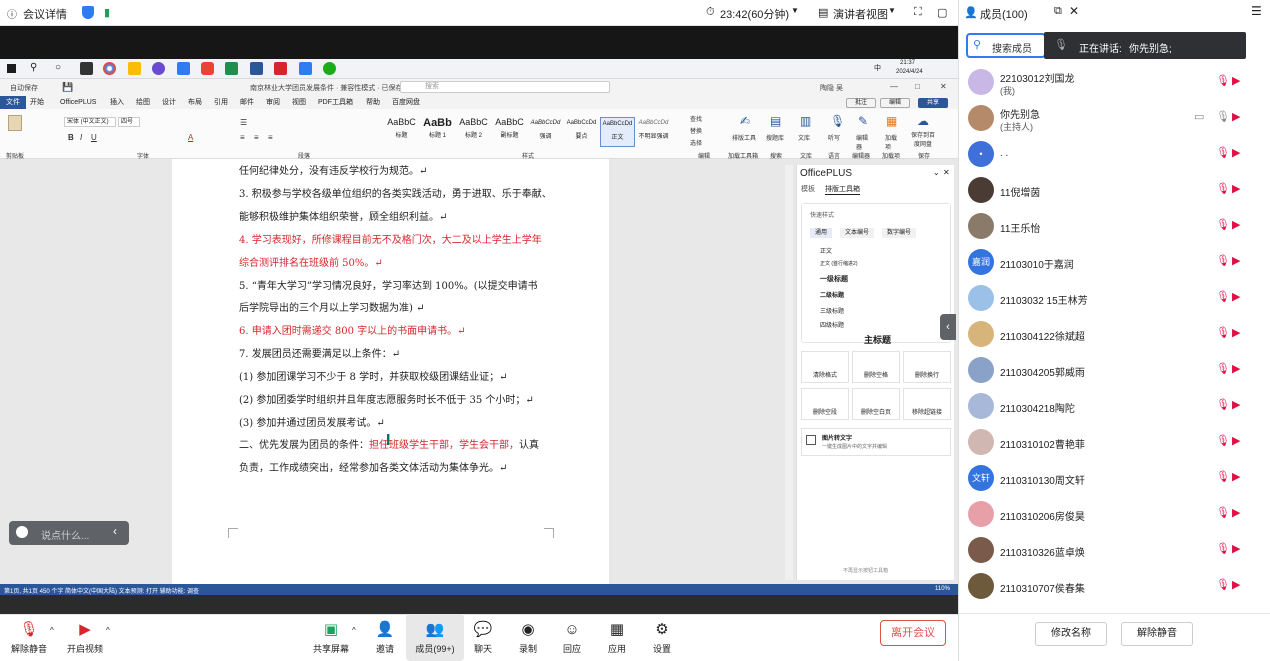  What do you see at coordinates (942, 12) in the screenshot?
I see `layout-icon: ▢` at bounding box center [942, 12].